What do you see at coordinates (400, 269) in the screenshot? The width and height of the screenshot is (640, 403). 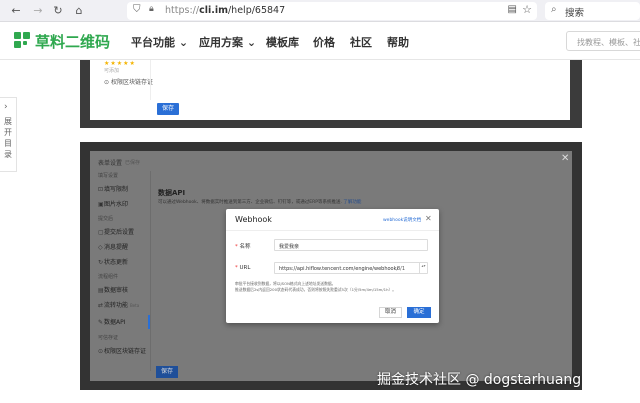 I see `url-char-count: 8/1` at bounding box center [400, 269].